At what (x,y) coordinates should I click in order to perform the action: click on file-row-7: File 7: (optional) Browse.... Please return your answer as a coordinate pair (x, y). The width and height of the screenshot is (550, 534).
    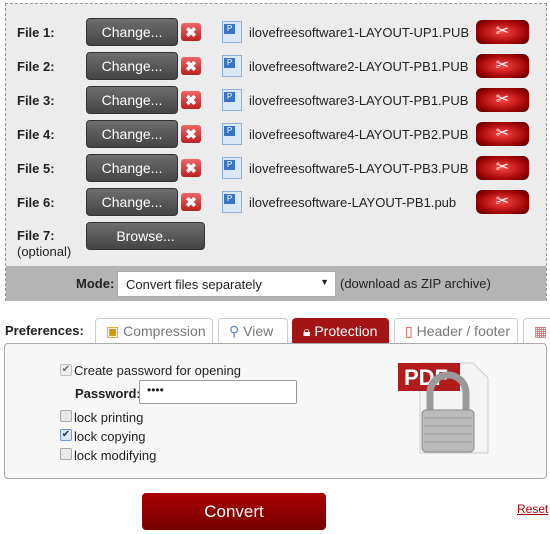
    Looking at the image, I should click on (276, 240).